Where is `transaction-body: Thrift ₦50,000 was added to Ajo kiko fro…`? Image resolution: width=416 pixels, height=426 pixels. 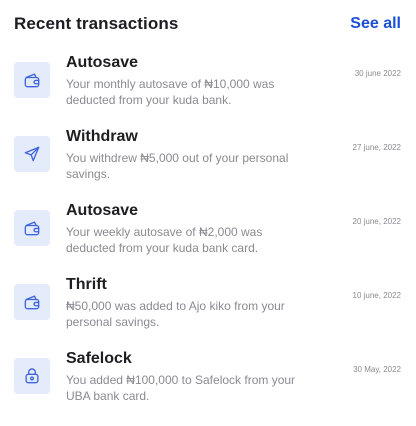 transaction-body: Thrift ₦50,000 was added to Ajo kiko fro… is located at coordinates (181, 300).